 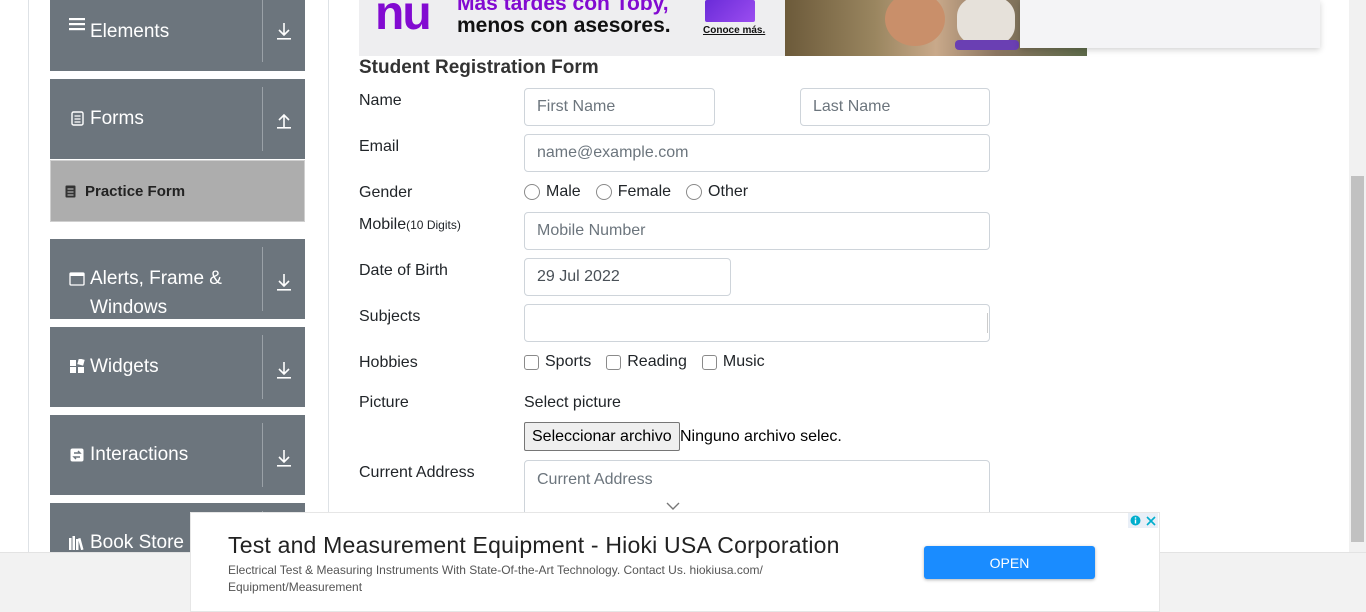 I want to click on ad-headline-2: menos con asesores., so click(x=564, y=25).